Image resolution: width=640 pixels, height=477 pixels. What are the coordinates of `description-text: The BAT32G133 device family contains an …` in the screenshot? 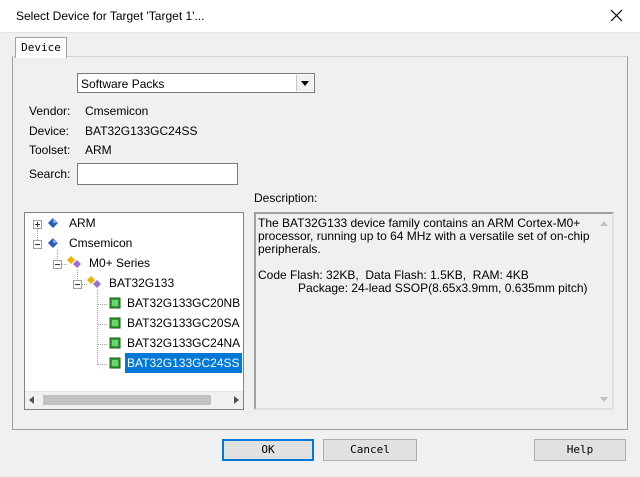 It's located at (424, 255).